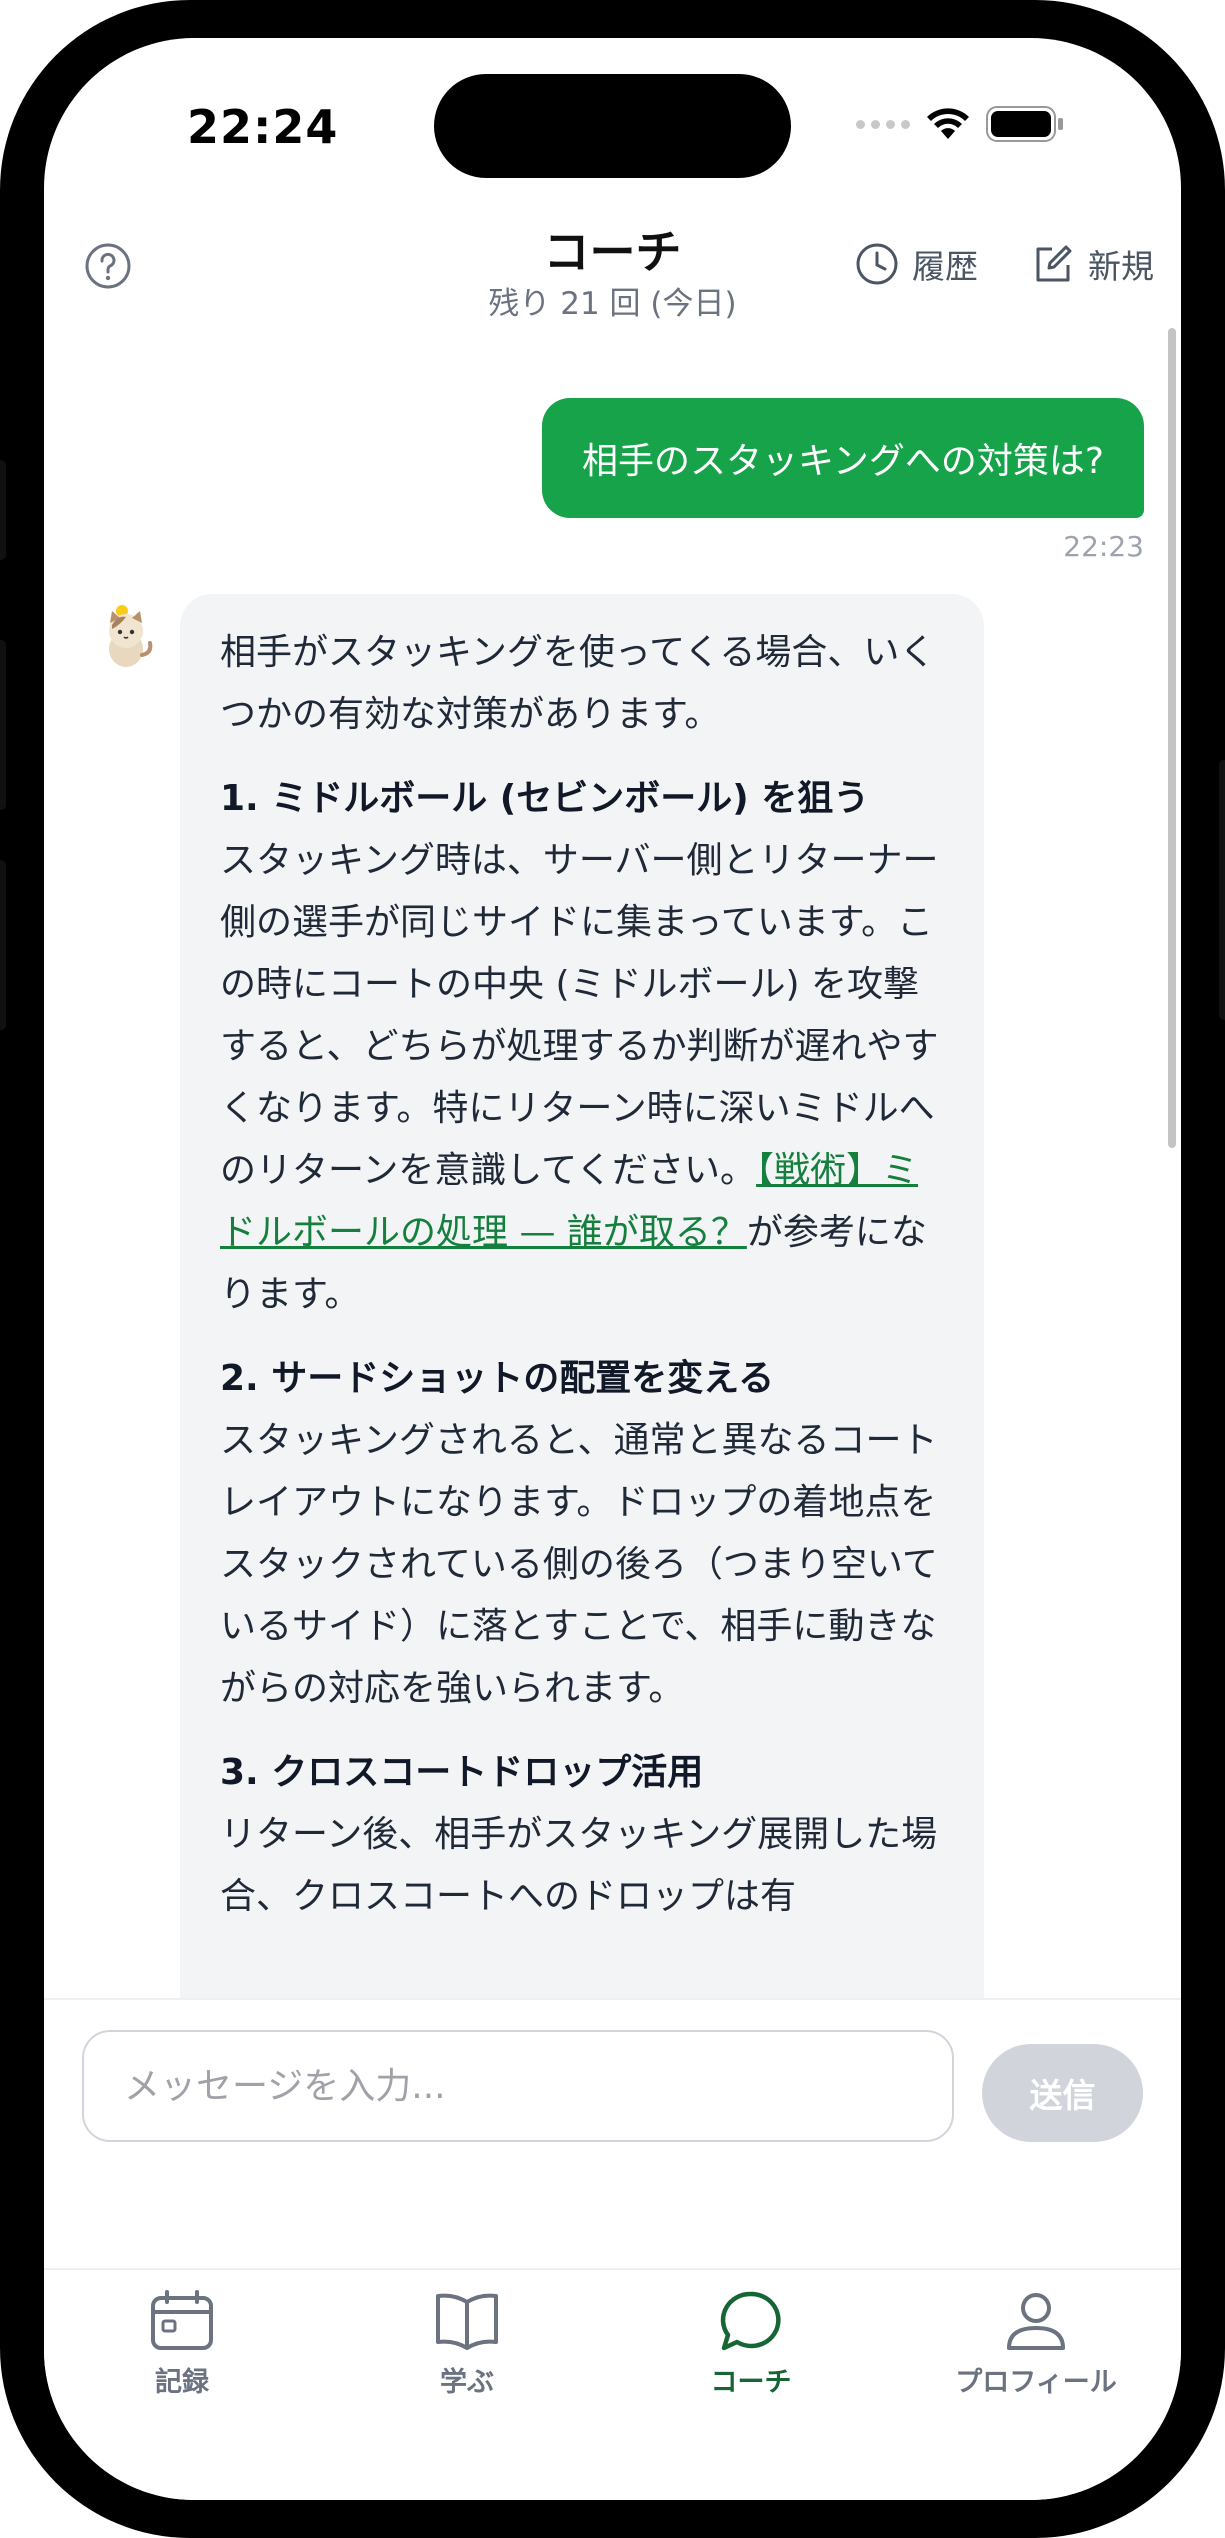  I want to click on message-timestamp: 22:23, so click(1103, 546).